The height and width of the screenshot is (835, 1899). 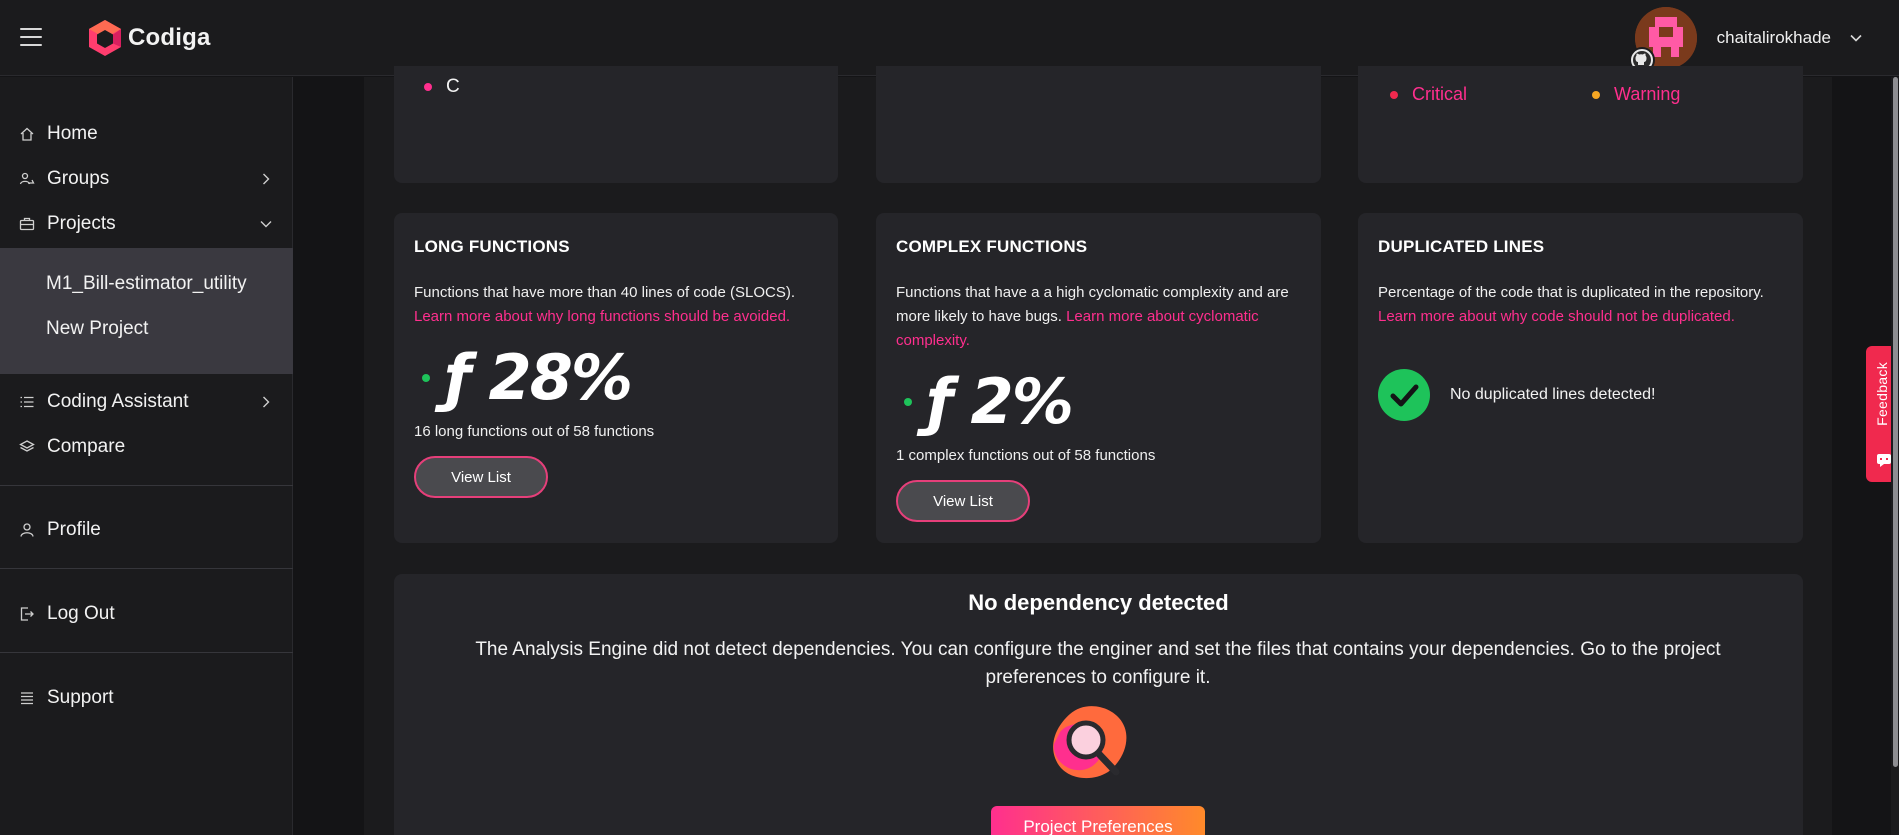 I want to click on language-label: C, so click(x=453, y=86).